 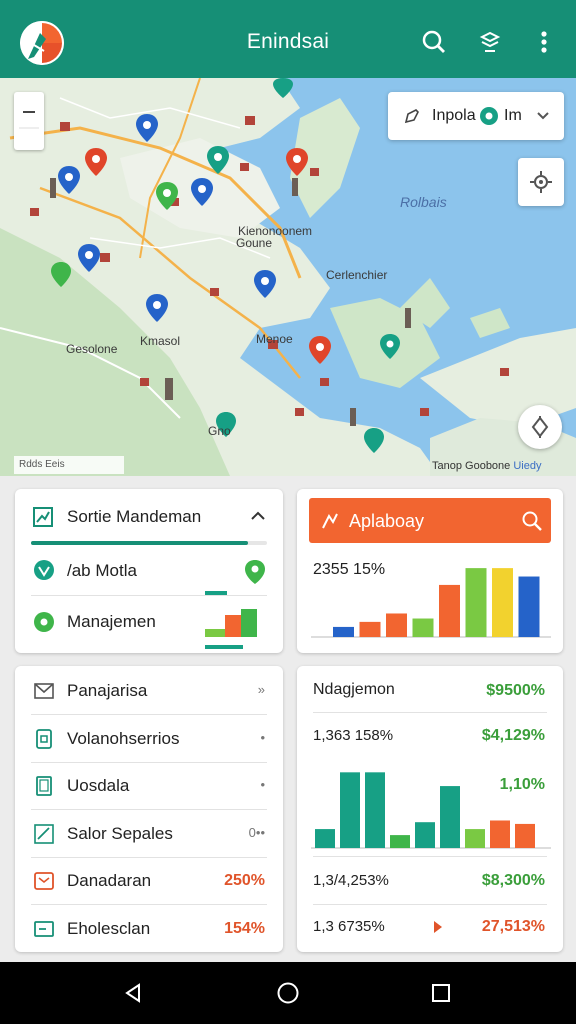 What do you see at coordinates (98, 786) in the screenshot?
I see `list-item-label: Uosdala` at bounding box center [98, 786].